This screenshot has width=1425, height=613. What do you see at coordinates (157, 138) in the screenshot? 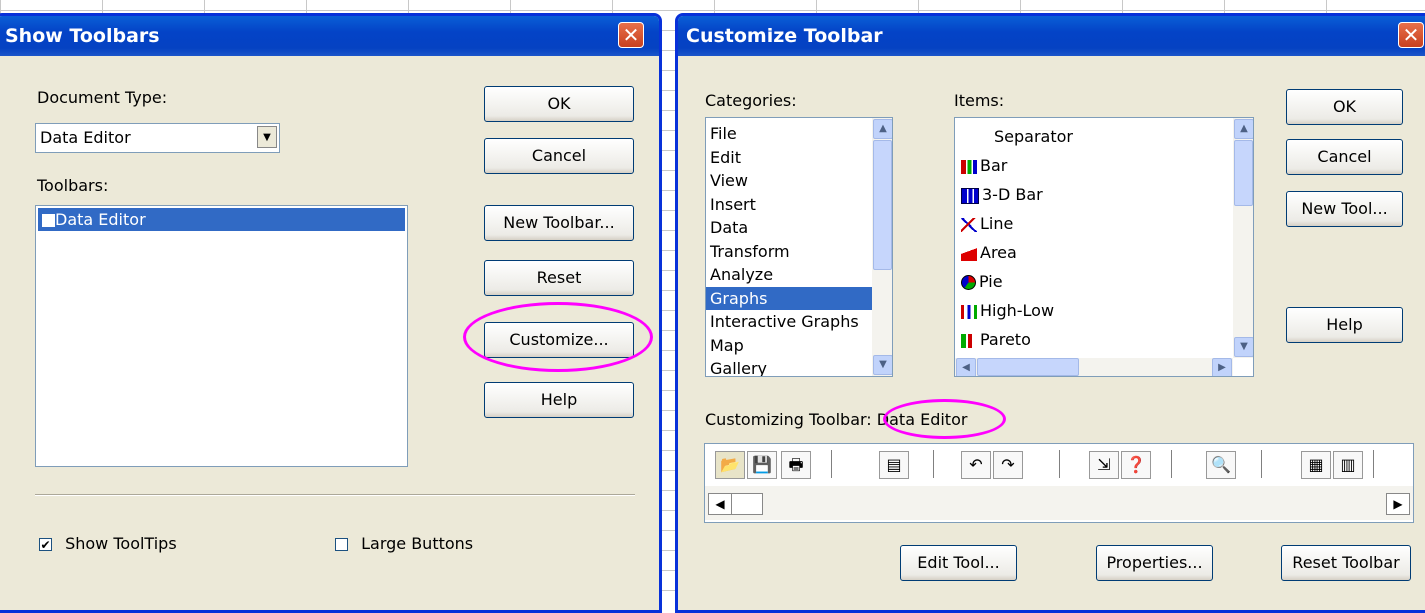
I see `document-type-select: Data Editor ▼` at bounding box center [157, 138].